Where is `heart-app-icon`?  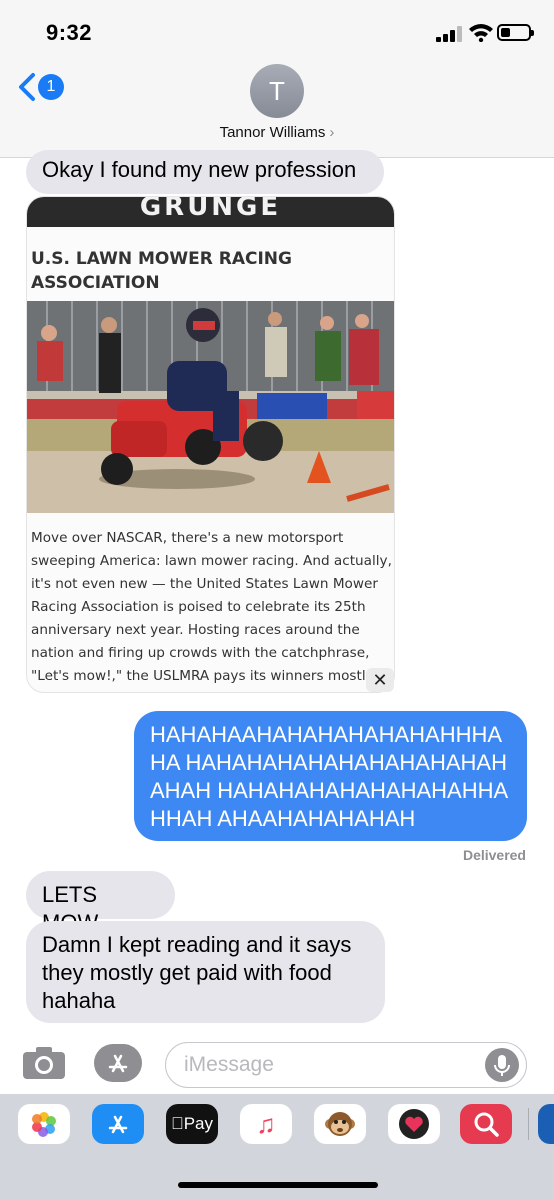
heart-app-icon is located at coordinates (414, 1124).